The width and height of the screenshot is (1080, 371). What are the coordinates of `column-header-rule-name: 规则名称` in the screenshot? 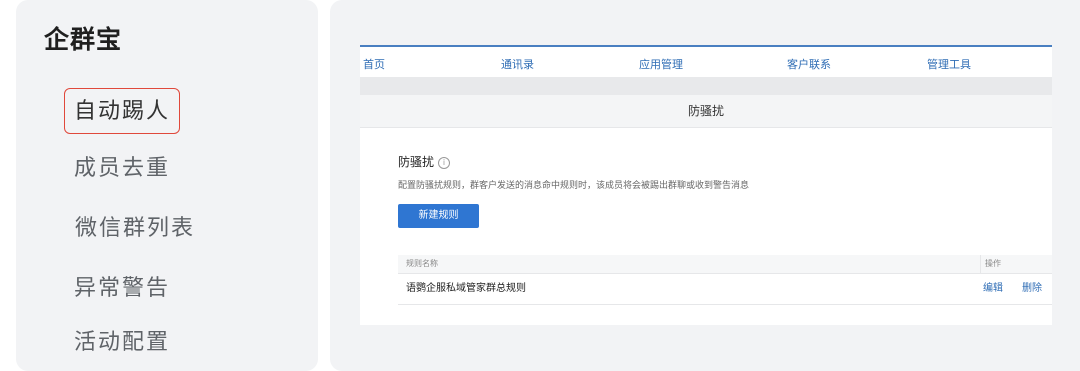 It's located at (422, 263).